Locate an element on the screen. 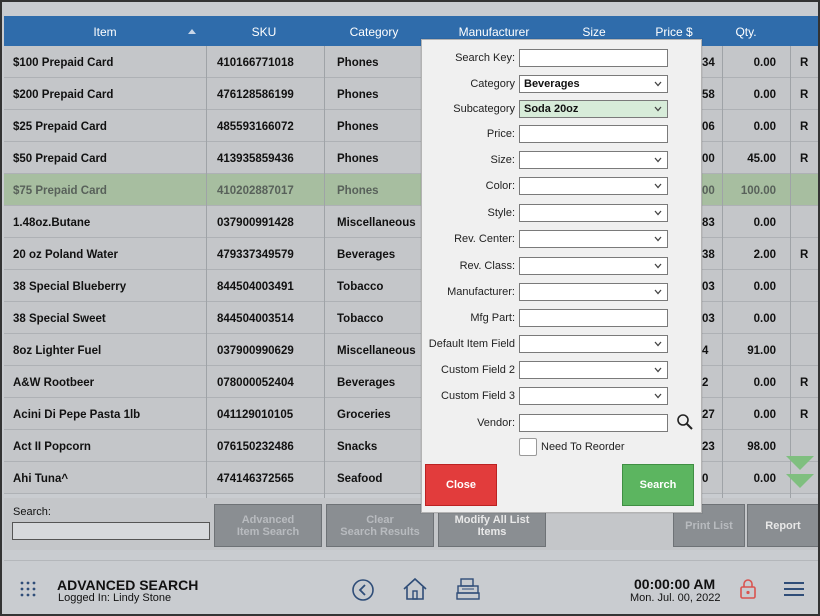  advanced-item-search-button: Advanced Item Search is located at coordinates (268, 525).